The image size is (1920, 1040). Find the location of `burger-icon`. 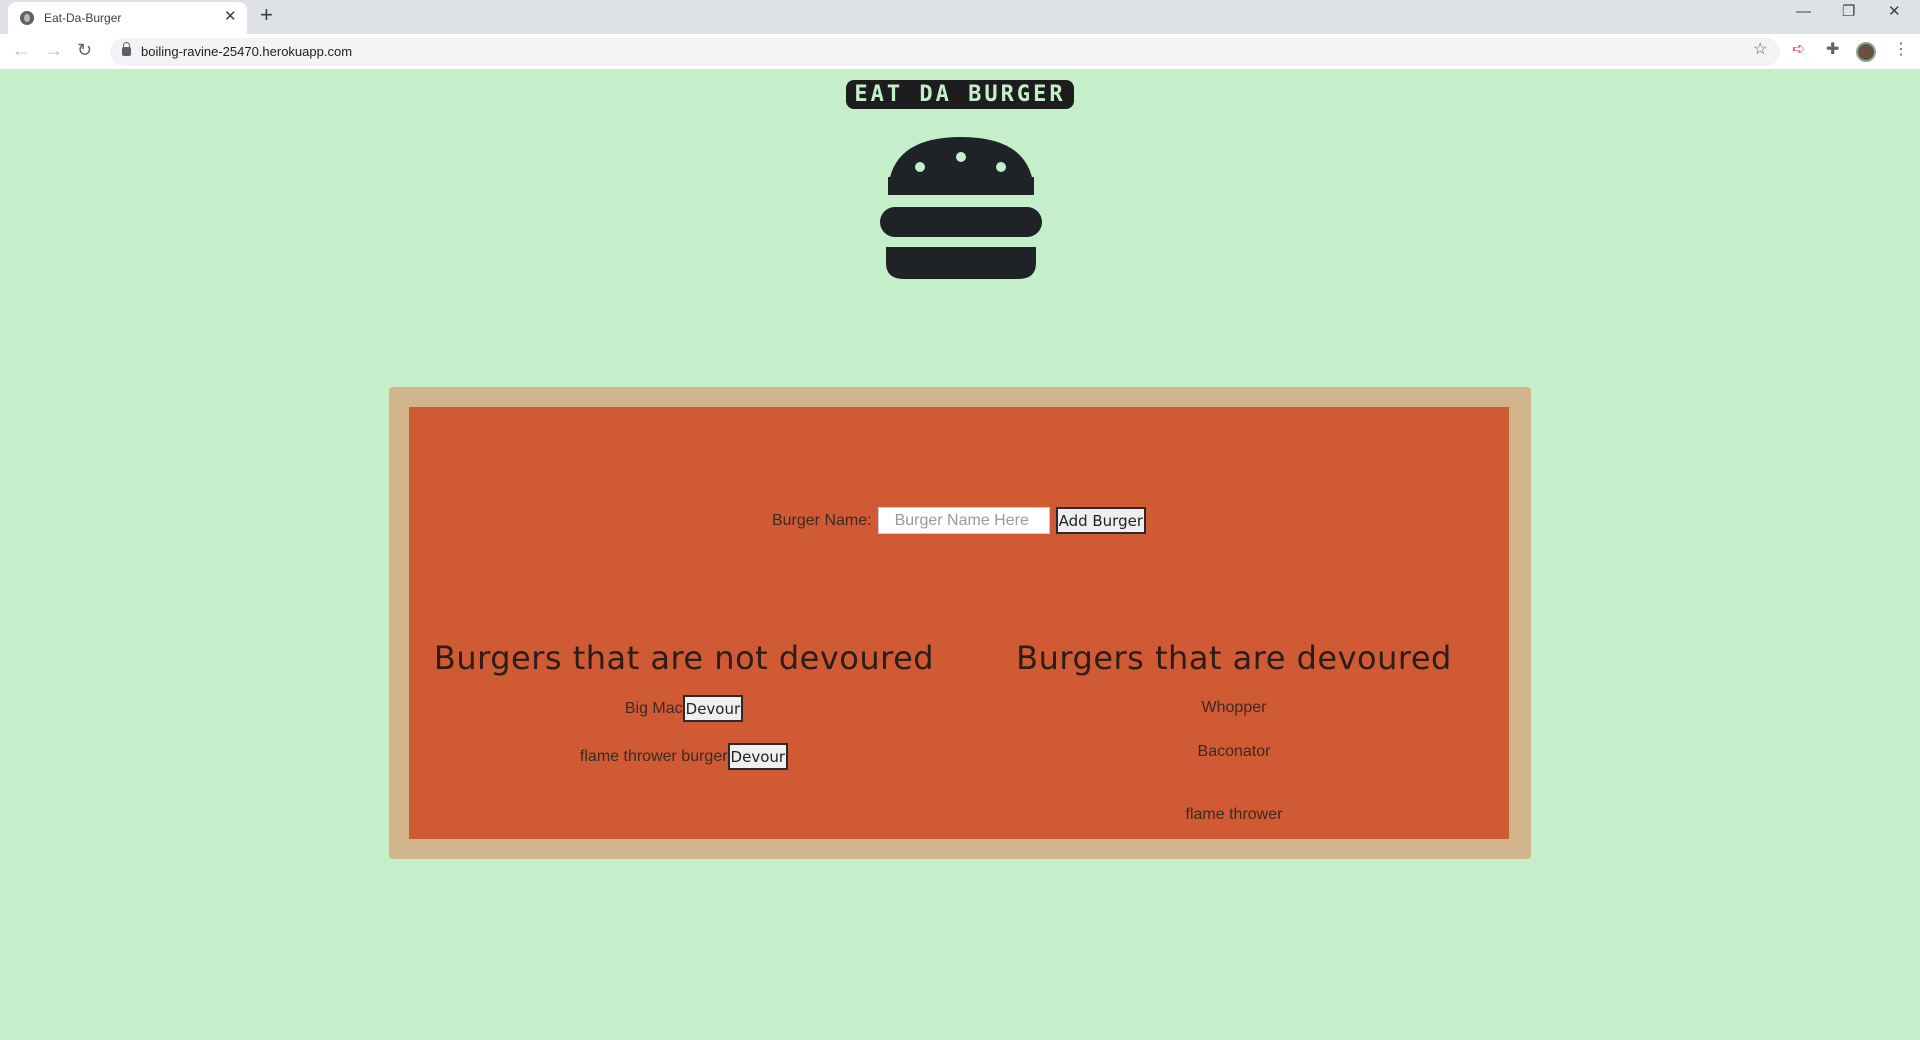

burger-icon is located at coordinates (961, 208).